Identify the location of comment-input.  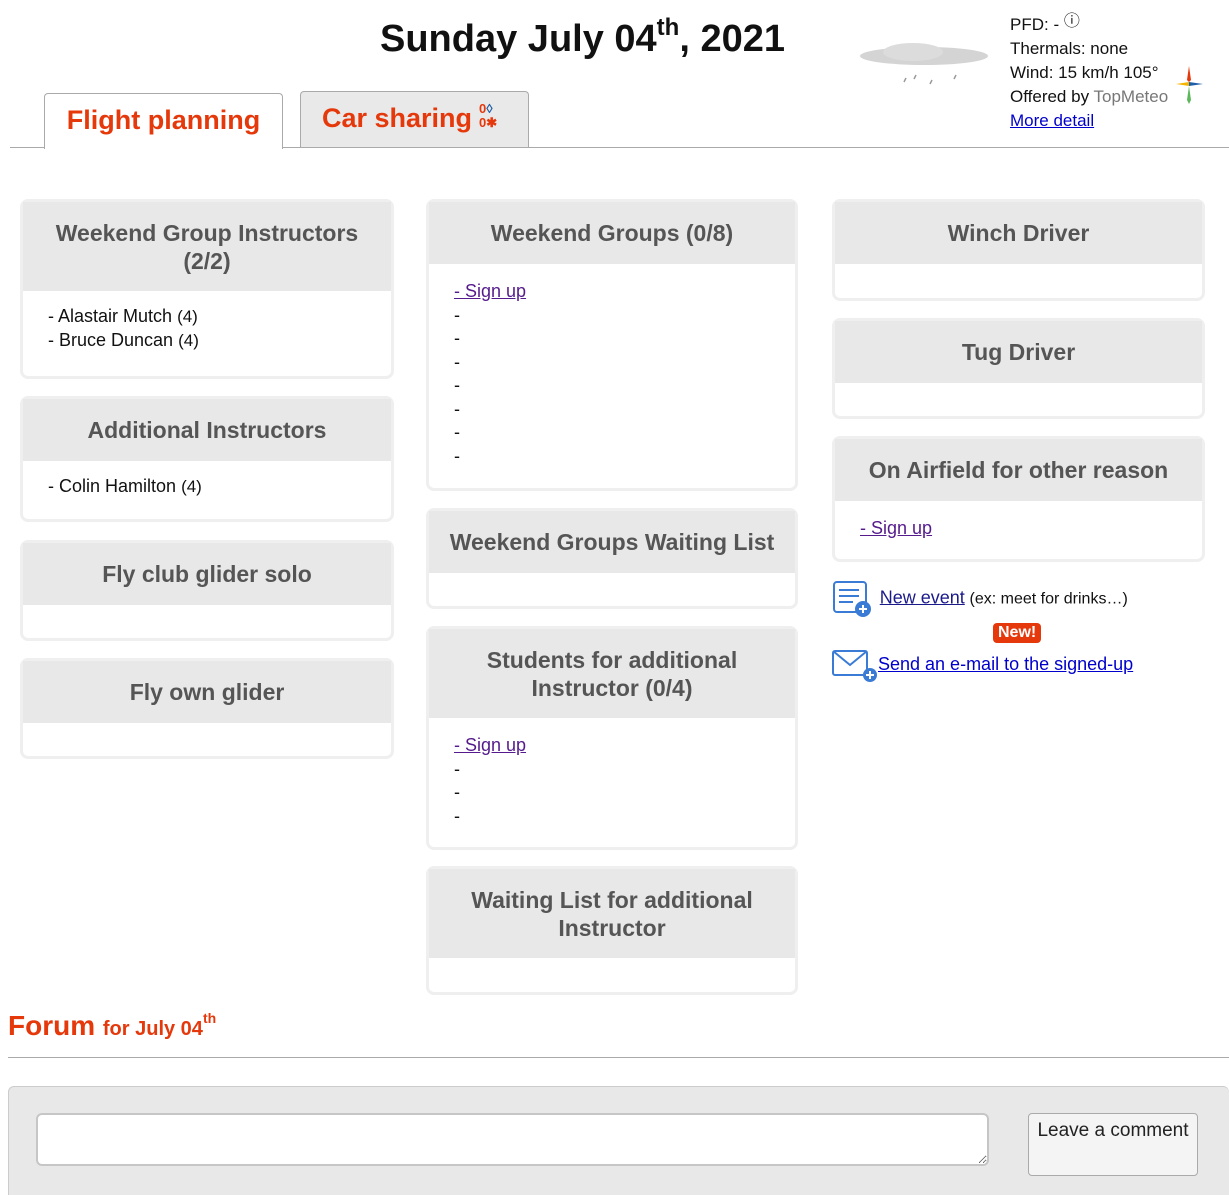
(512, 1139).